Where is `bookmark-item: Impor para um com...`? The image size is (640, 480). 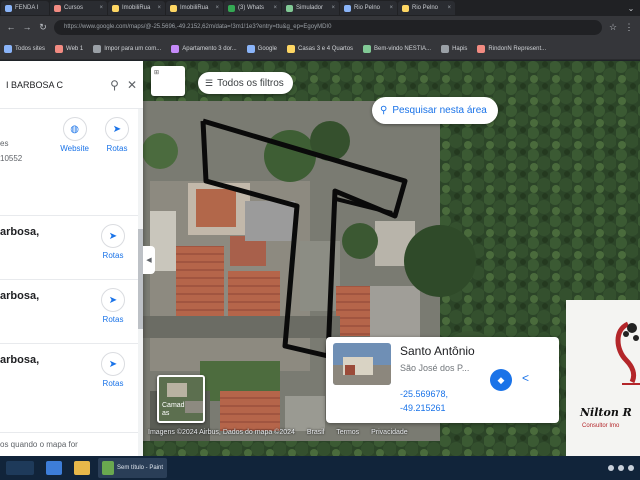
bookmark-item: Impor para um com... is located at coordinates (127, 48).